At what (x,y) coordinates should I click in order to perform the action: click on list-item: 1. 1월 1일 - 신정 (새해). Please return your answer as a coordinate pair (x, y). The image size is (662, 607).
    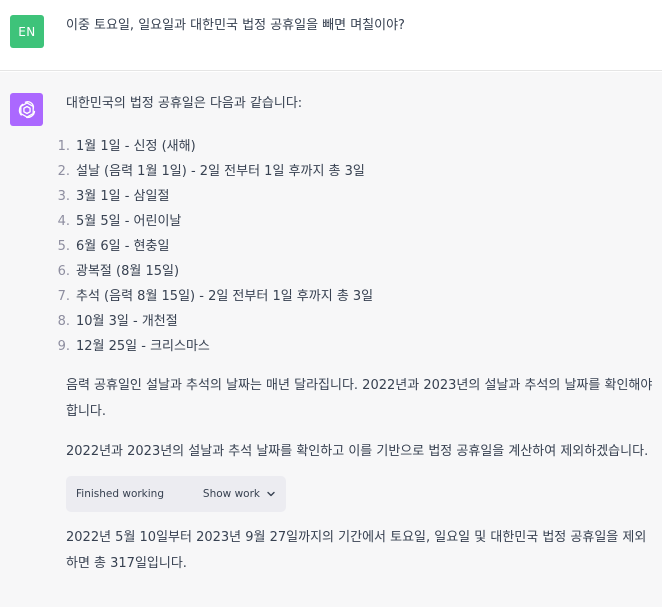
    Looking at the image, I should click on (352, 146).